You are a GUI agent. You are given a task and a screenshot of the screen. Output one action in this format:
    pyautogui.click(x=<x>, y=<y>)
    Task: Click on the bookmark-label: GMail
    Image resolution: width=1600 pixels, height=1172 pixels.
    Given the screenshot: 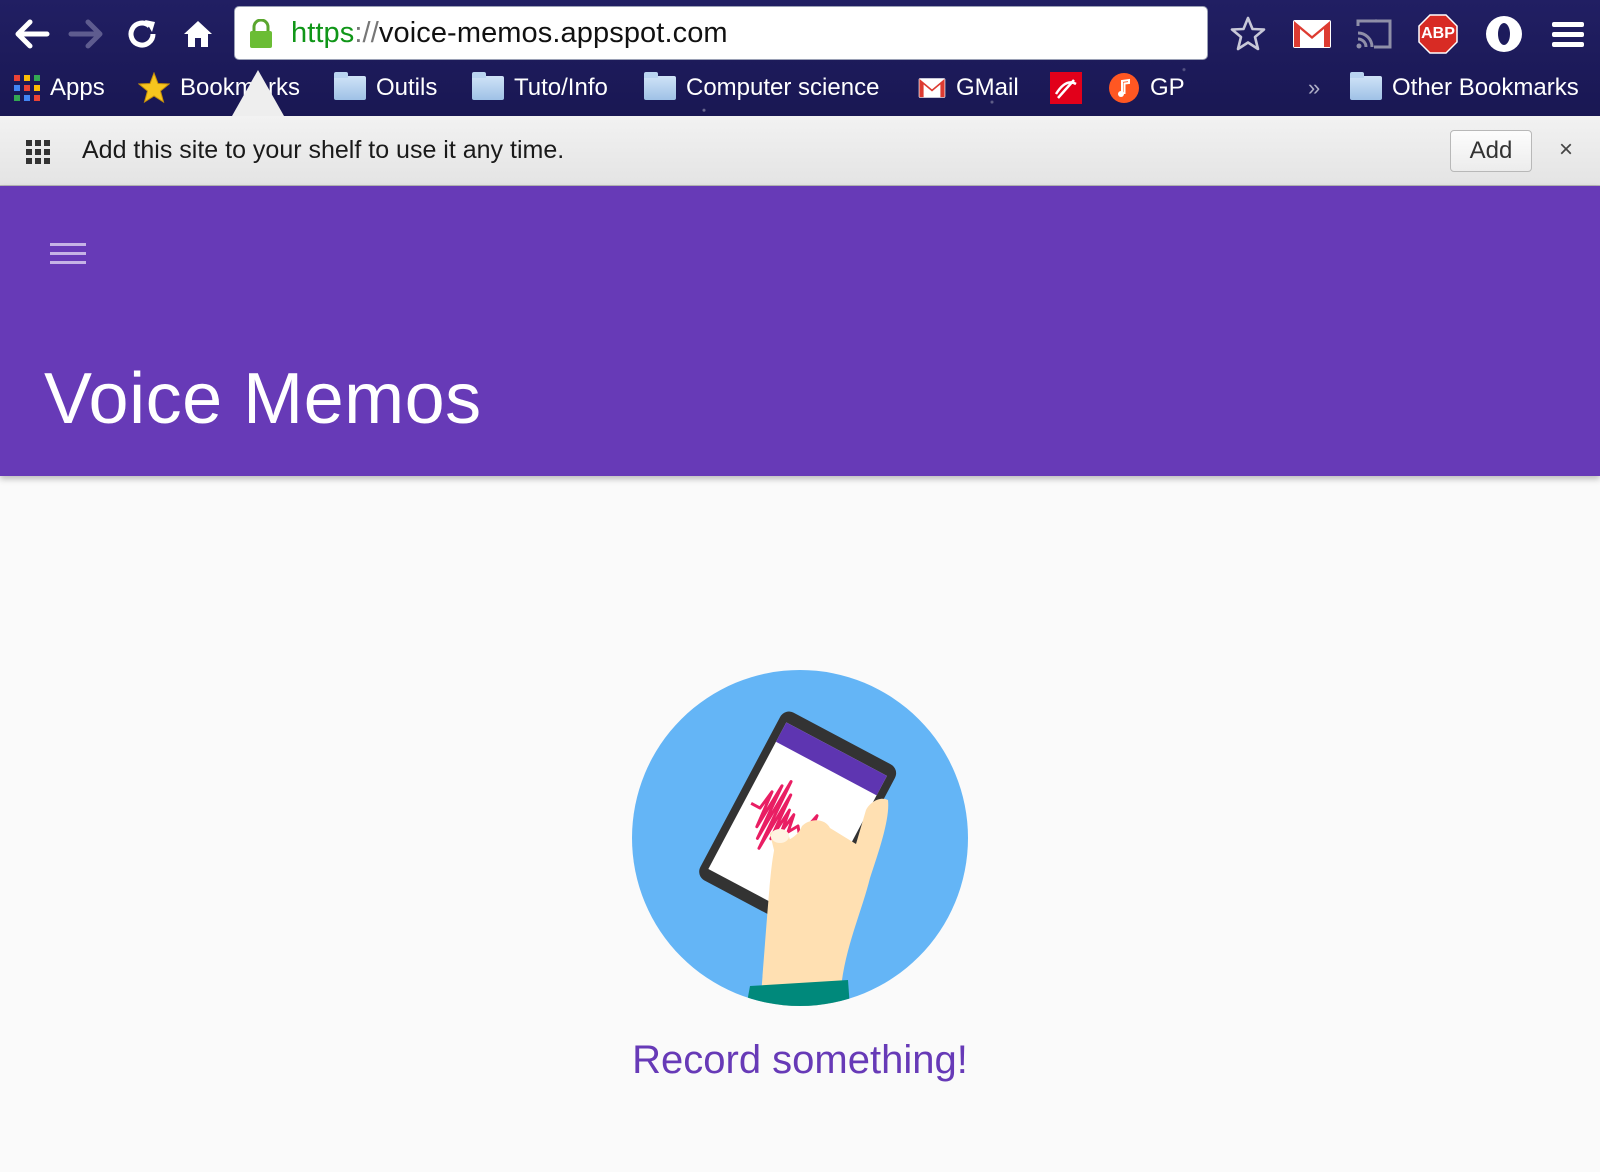 What is the action you would take?
    pyautogui.click(x=987, y=87)
    